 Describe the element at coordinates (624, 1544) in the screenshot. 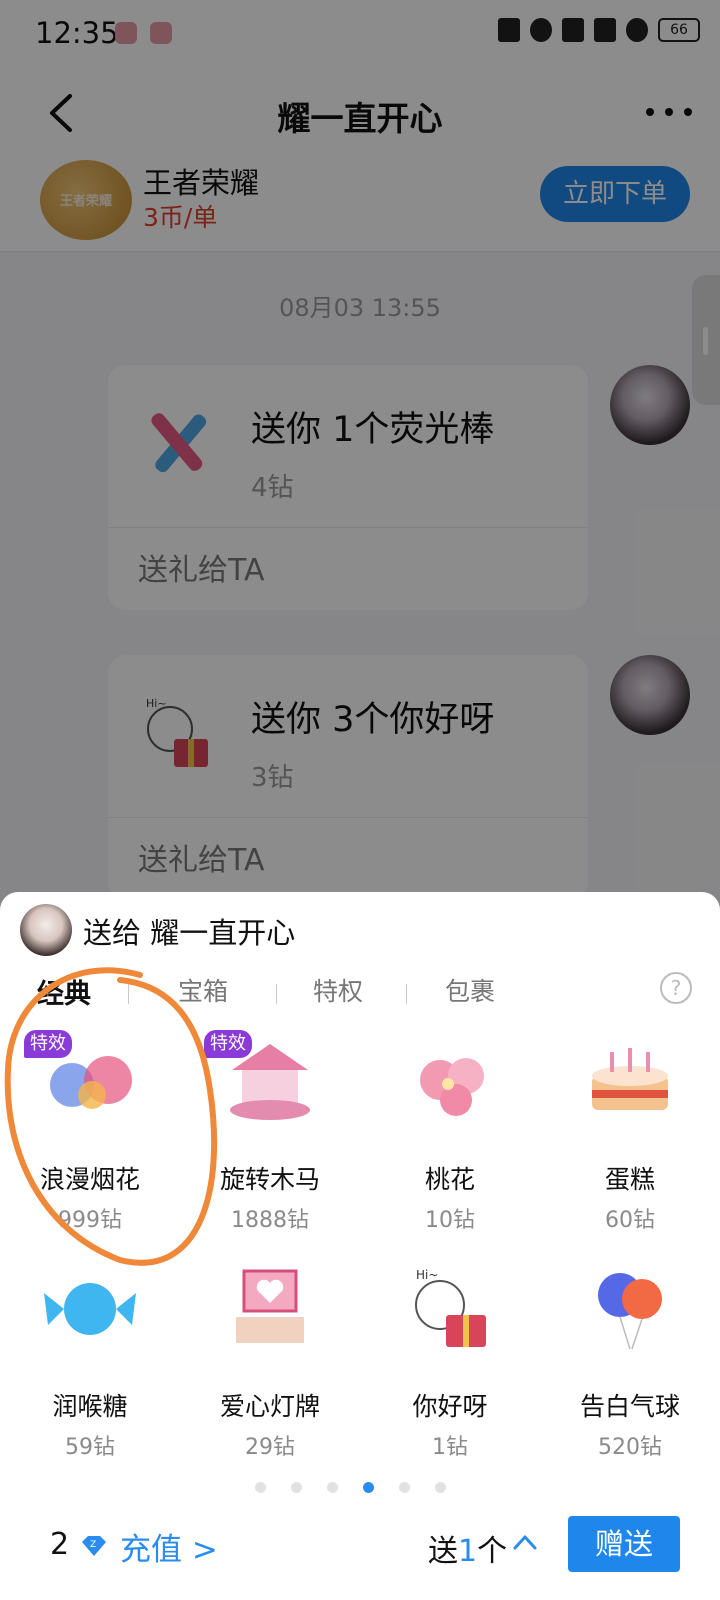

I see `send-gift-button: 赠送` at that location.